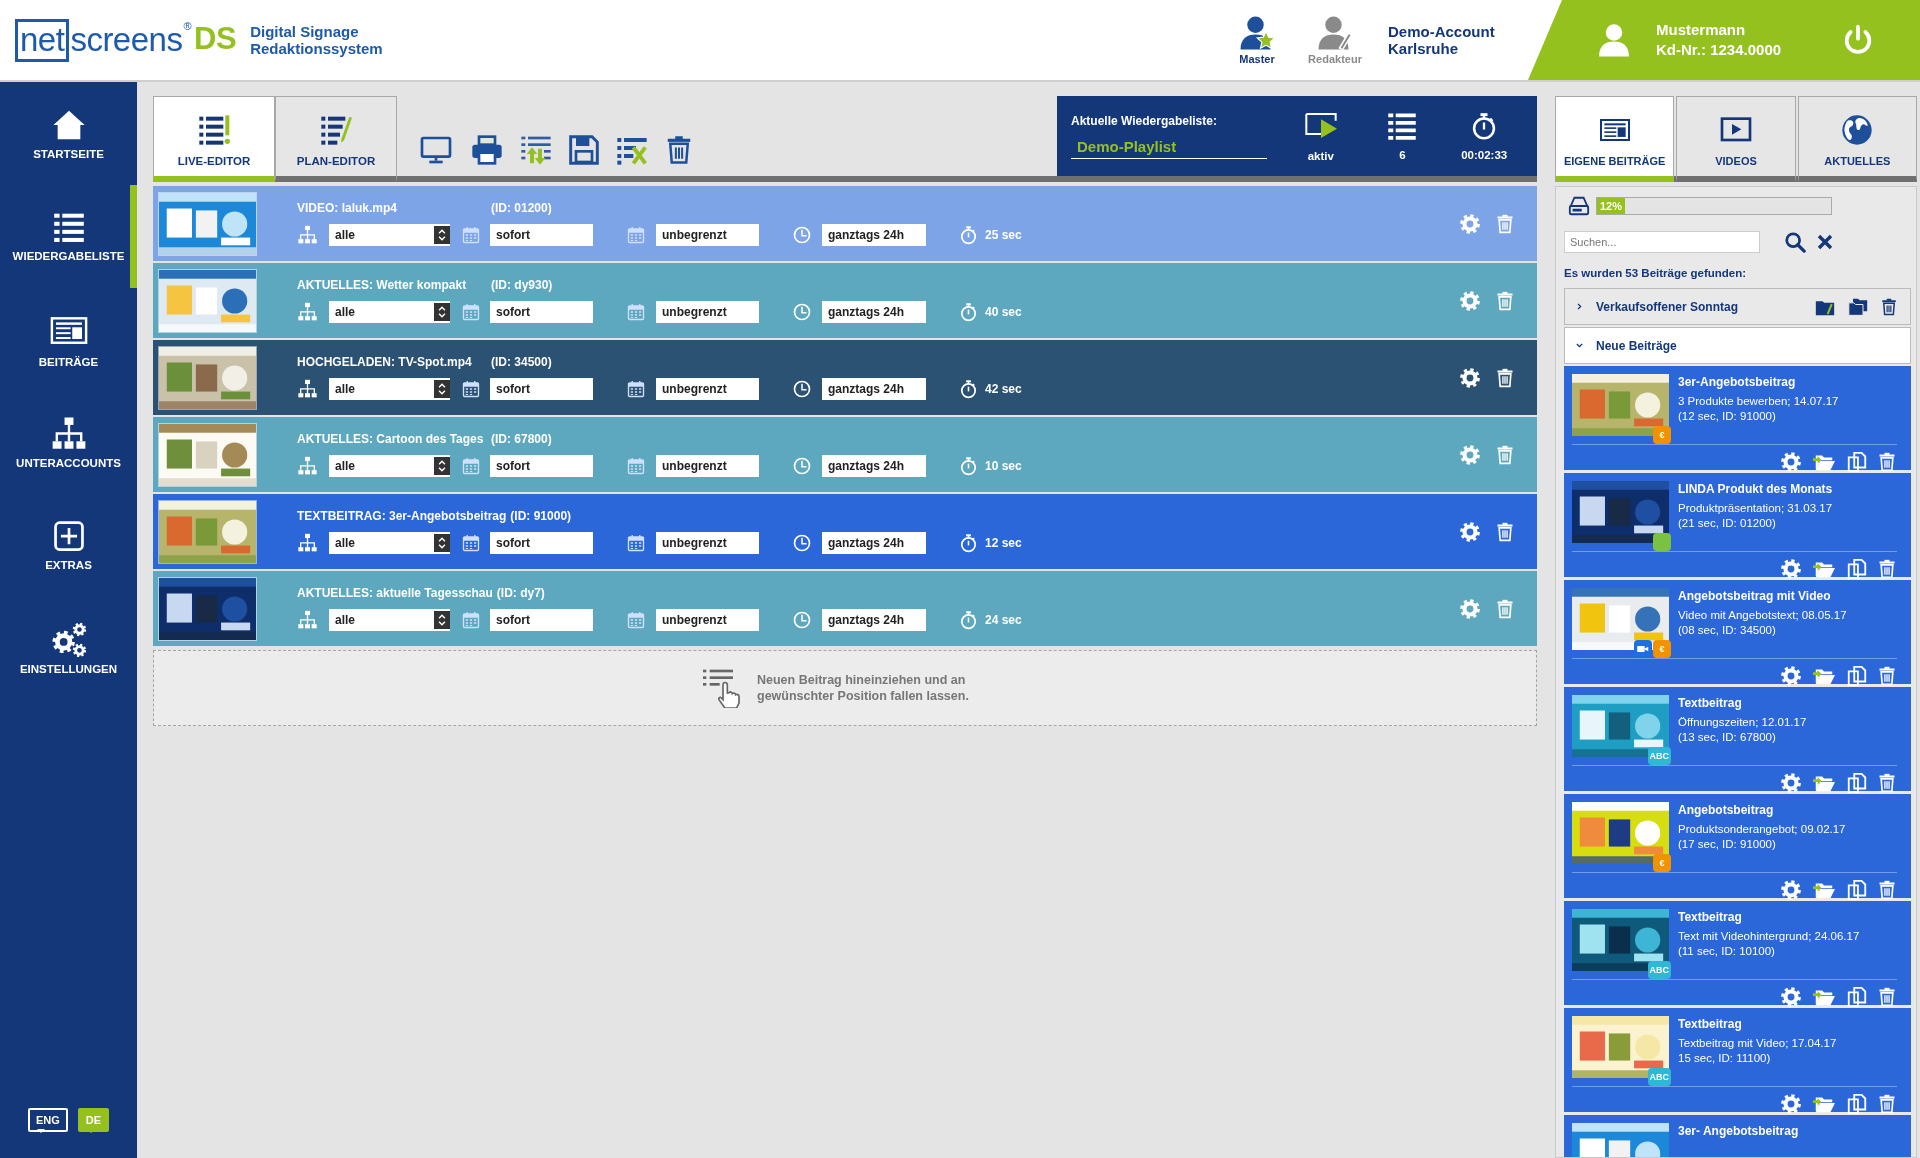 This screenshot has width=1920, height=1158. Describe the element at coordinates (1737, 846) in the screenshot. I see `content-item: € Angebotsbeitrag Produktsonderangebot; 09.02.17 (17 sec, ID: 91000)` at that location.